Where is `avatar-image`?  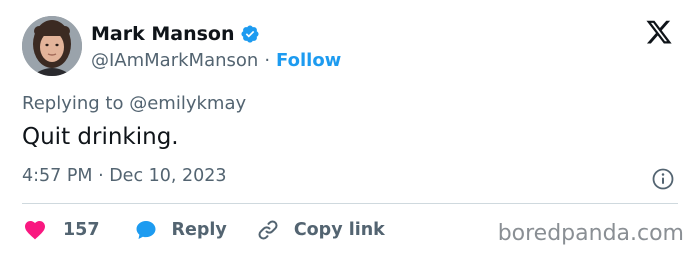
avatar-image is located at coordinates (52, 46).